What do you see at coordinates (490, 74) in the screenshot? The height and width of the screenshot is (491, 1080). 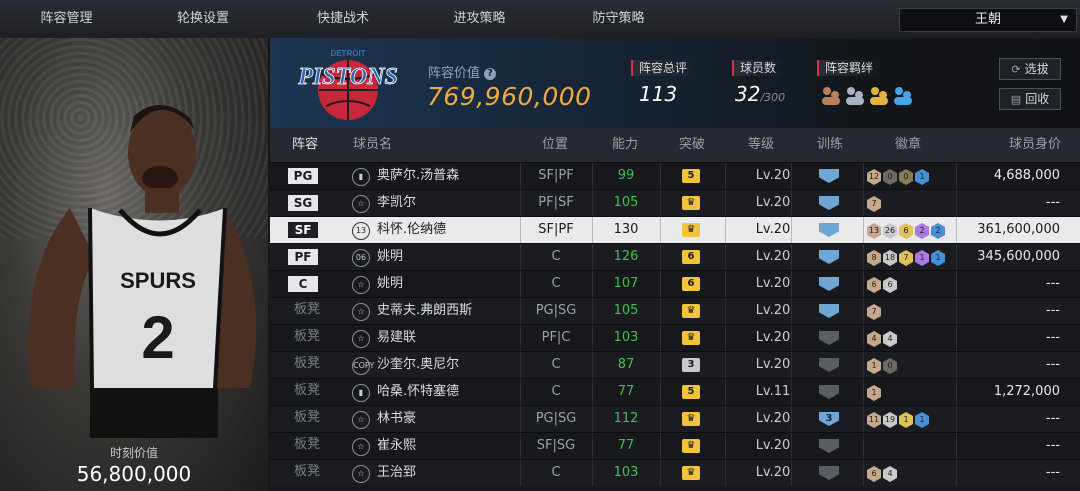 I see `help-icon: ?` at bounding box center [490, 74].